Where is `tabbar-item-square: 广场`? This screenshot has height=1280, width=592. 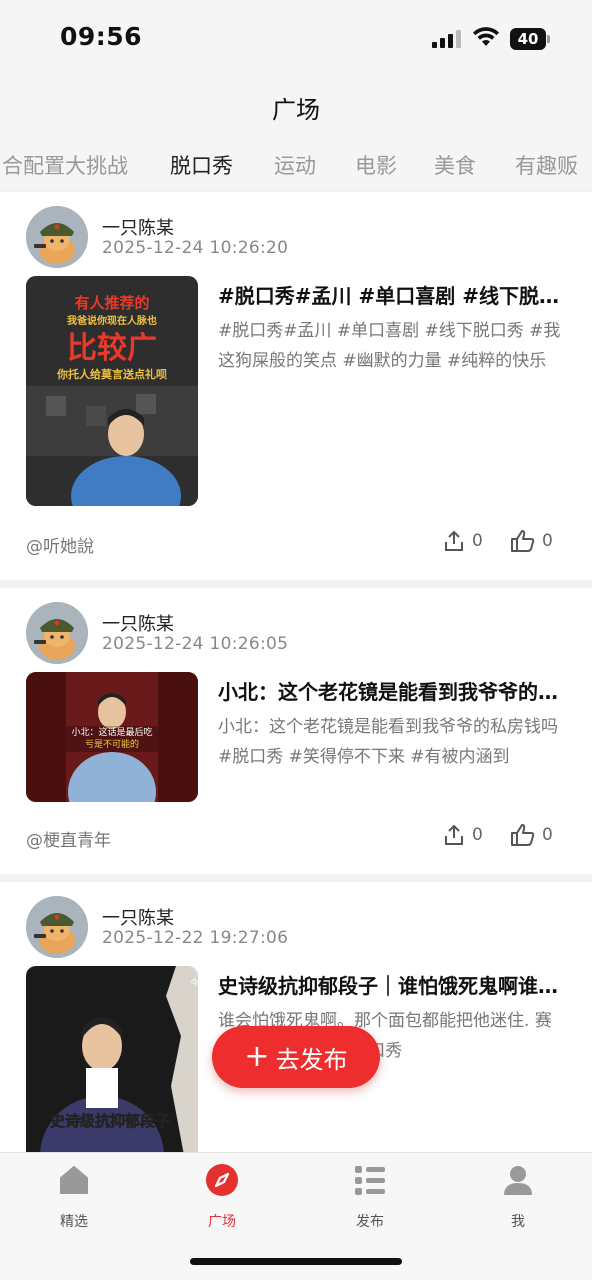 tabbar-item-square: 广场 is located at coordinates (222, 1196).